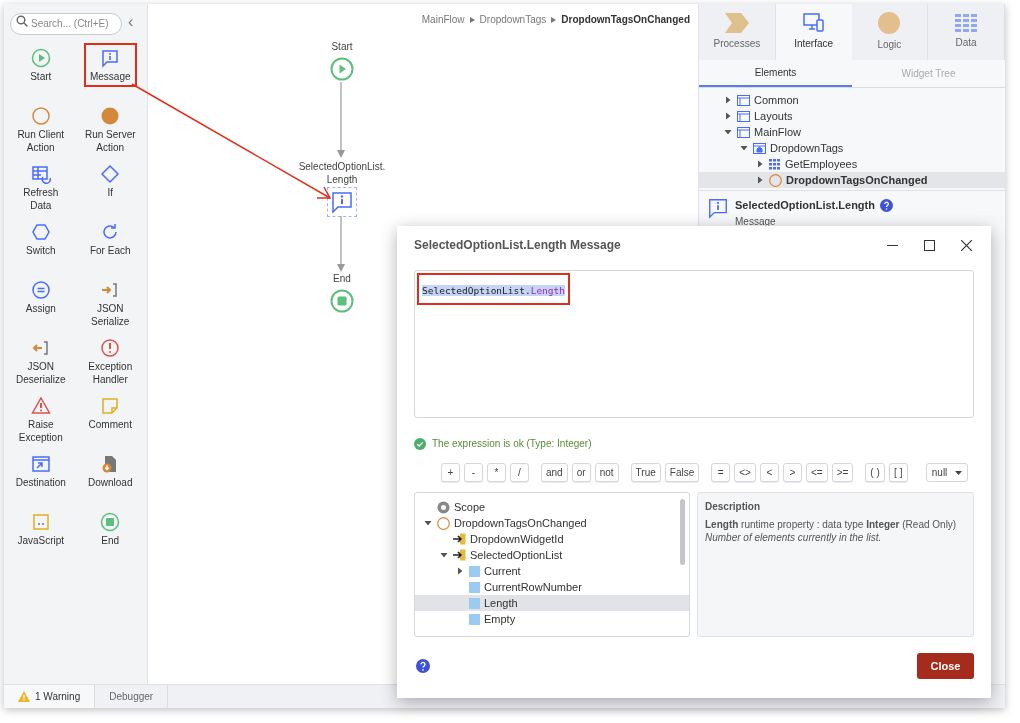 Image resolution: width=1020 pixels, height=723 pixels. I want to click on play-circle-icon, so click(40, 57).